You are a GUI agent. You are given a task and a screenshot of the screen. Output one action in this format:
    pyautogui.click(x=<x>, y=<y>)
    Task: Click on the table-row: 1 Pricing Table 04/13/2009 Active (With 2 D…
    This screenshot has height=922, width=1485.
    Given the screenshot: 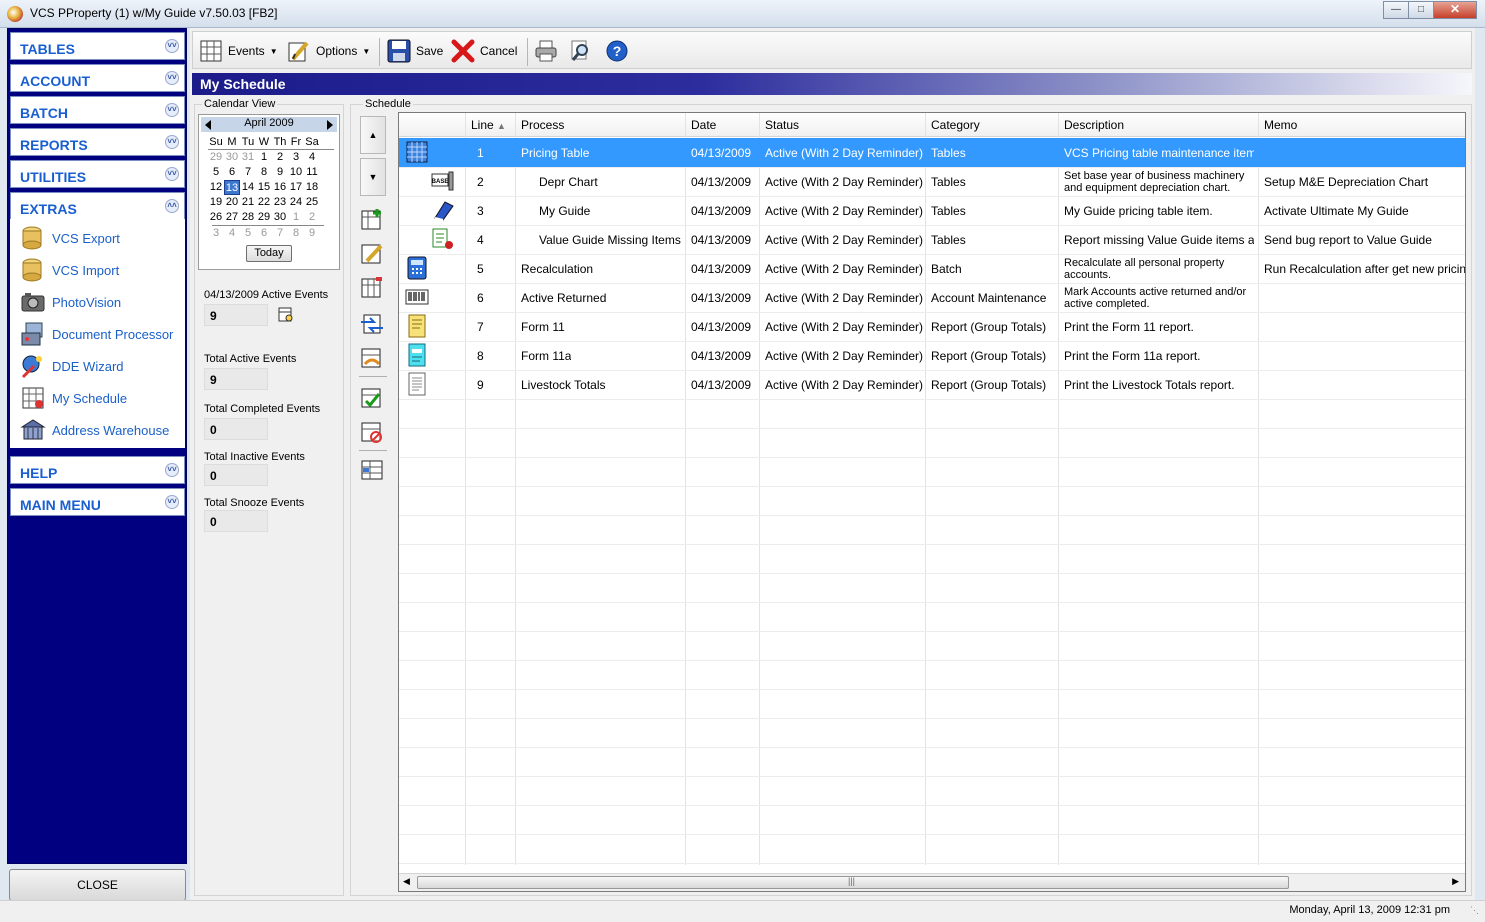 What is the action you would take?
    pyautogui.click(x=932, y=152)
    